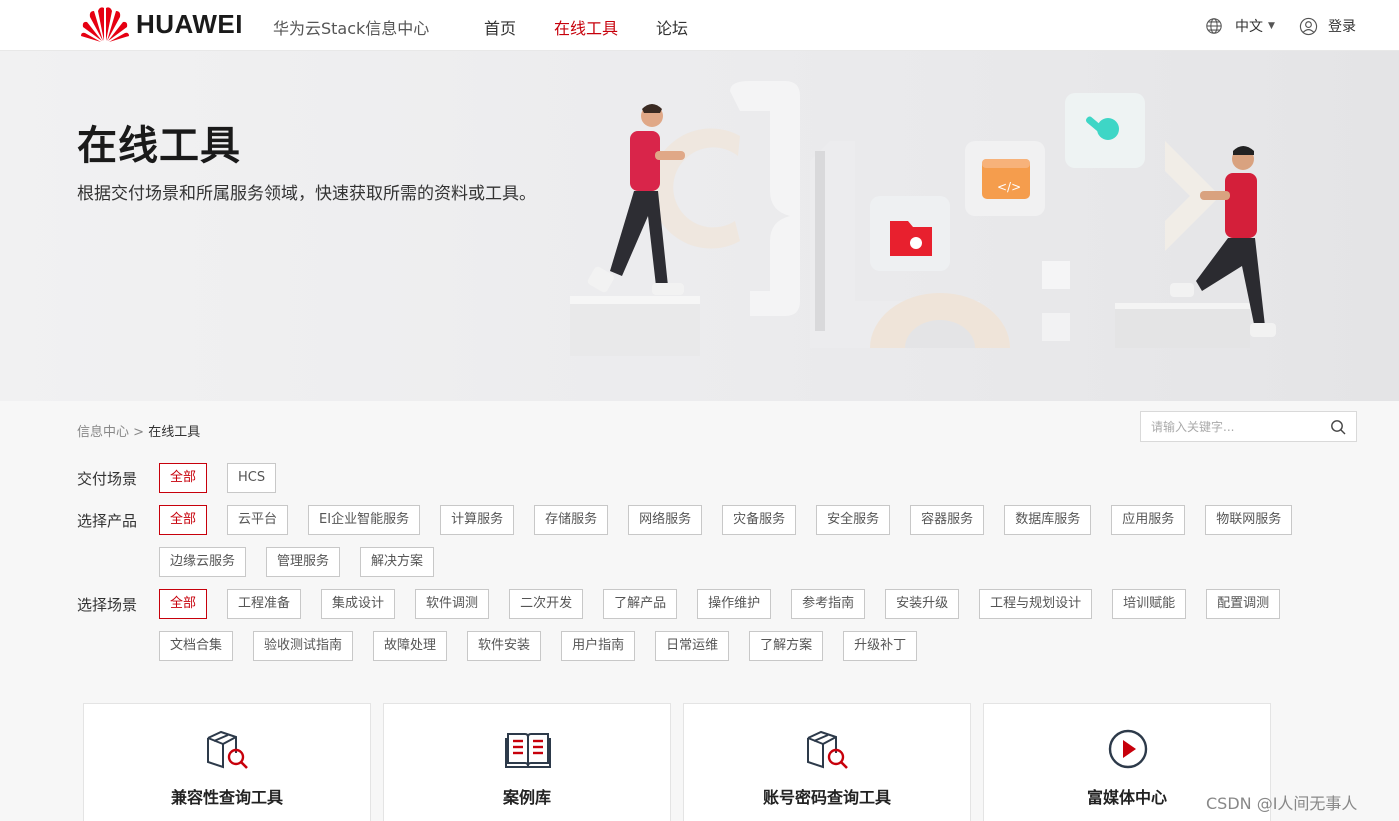 The height and width of the screenshot is (821, 1399). What do you see at coordinates (105, 24) in the screenshot?
I see `huawei-flower-icon` at bounding box center [105, 24].